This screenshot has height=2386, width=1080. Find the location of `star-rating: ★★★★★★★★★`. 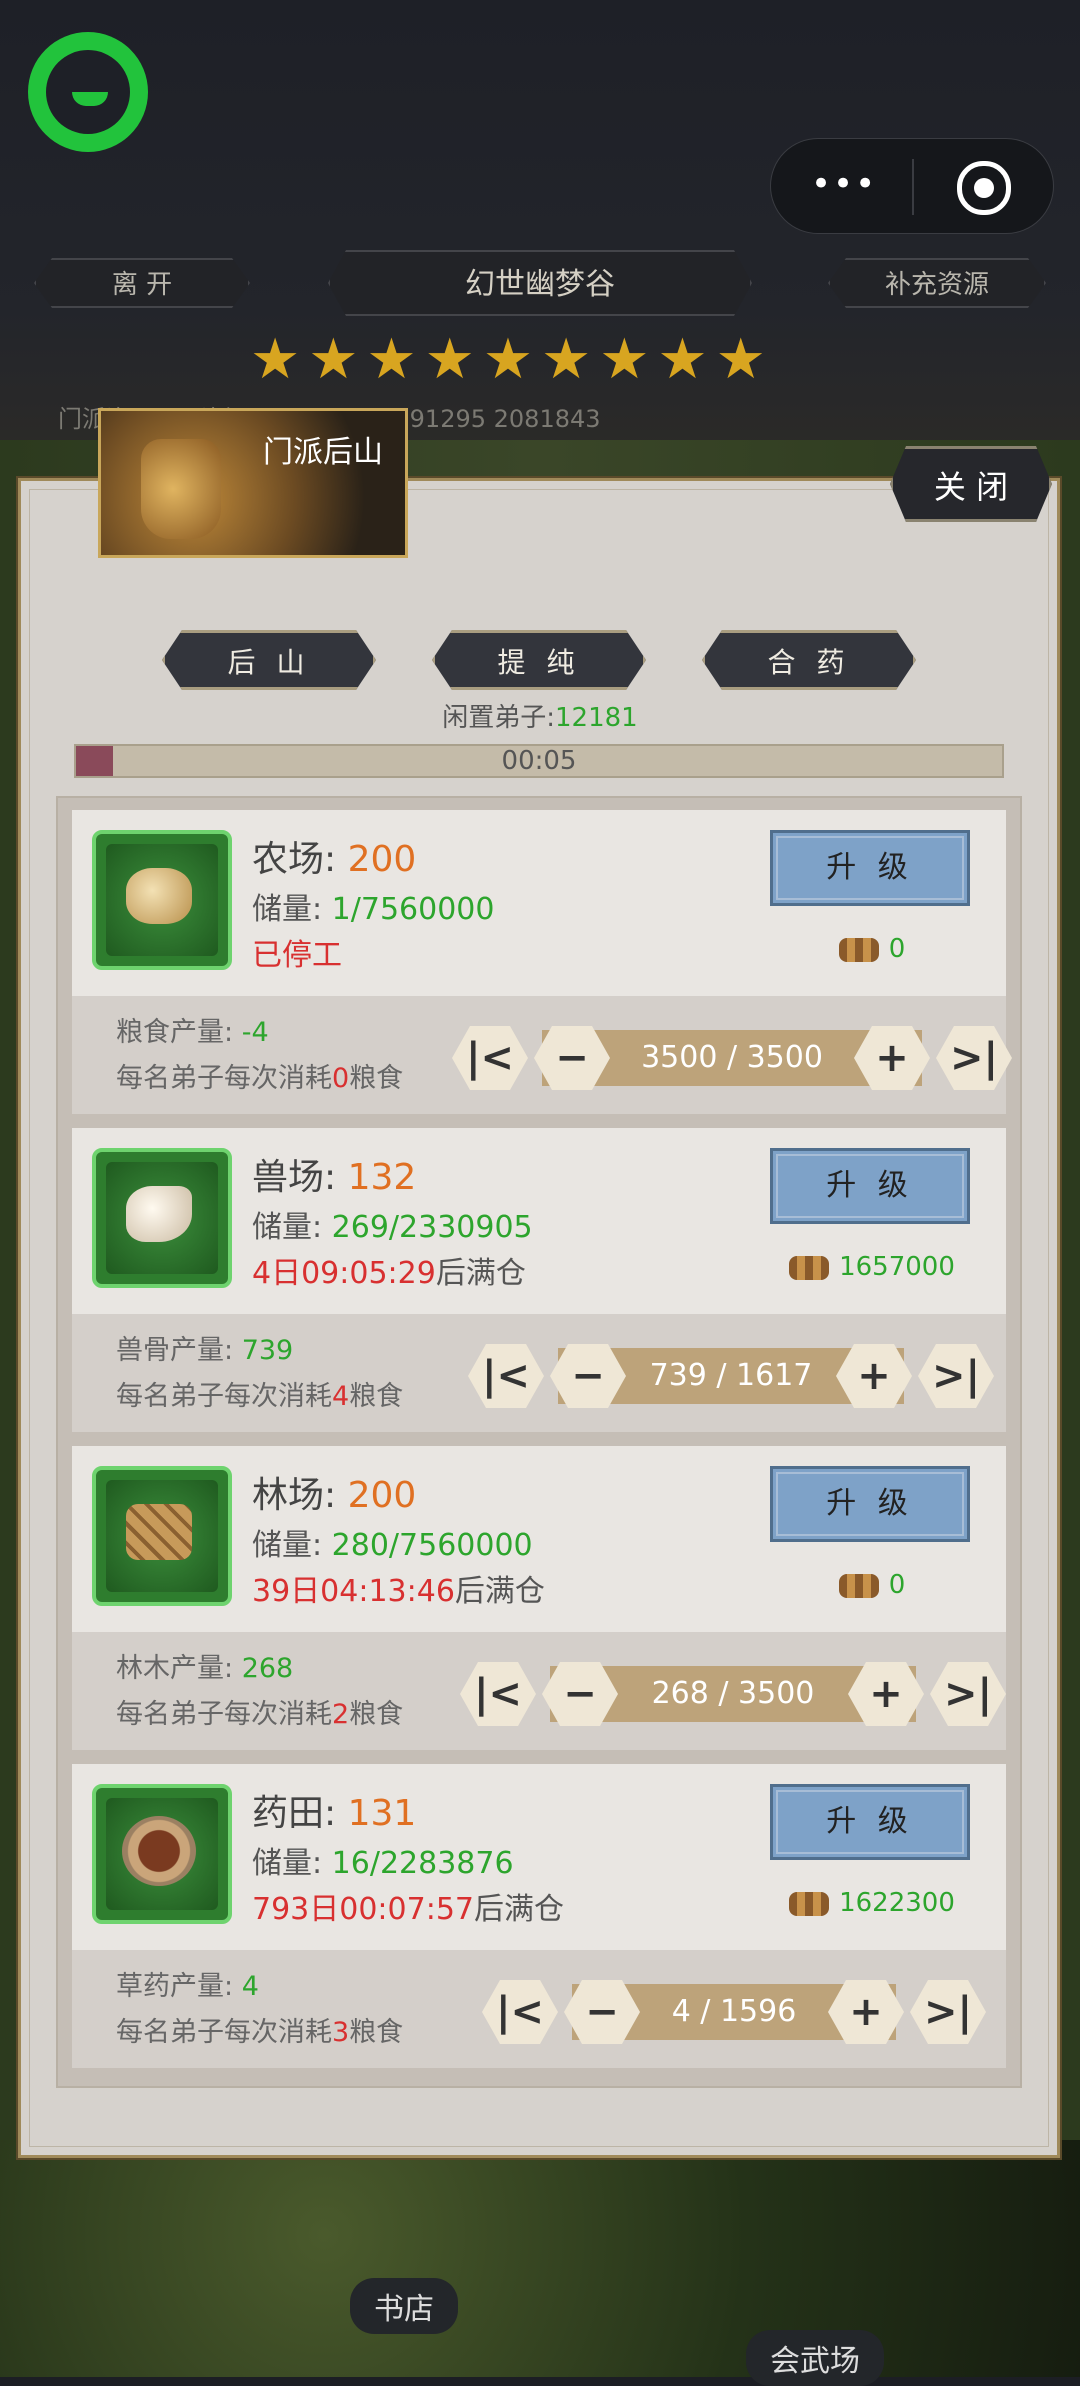

star-rating: ★★★★★★★★★ is located at coordinates (512, 359).